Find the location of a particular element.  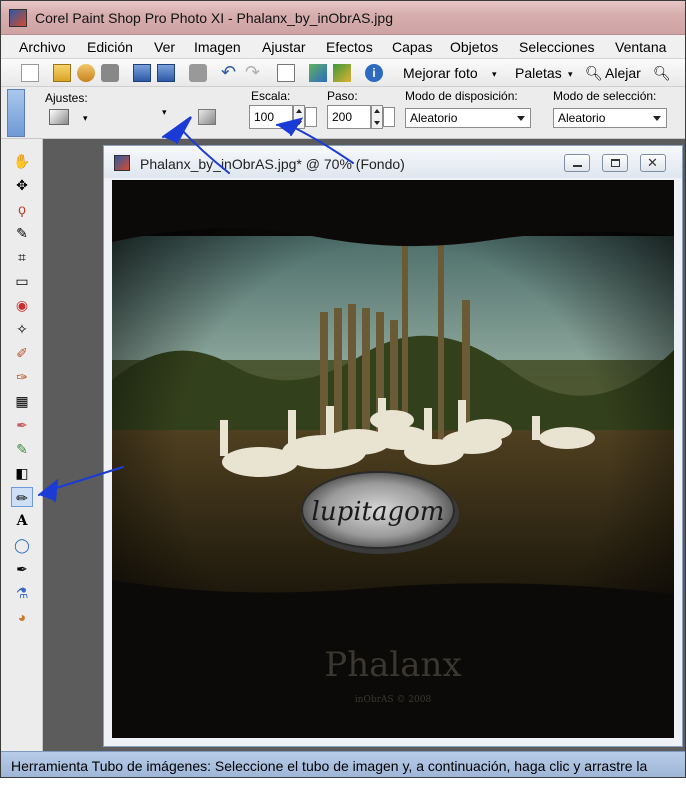

makeover-tool-icon: ✧ is located at coordinates (22, 329).